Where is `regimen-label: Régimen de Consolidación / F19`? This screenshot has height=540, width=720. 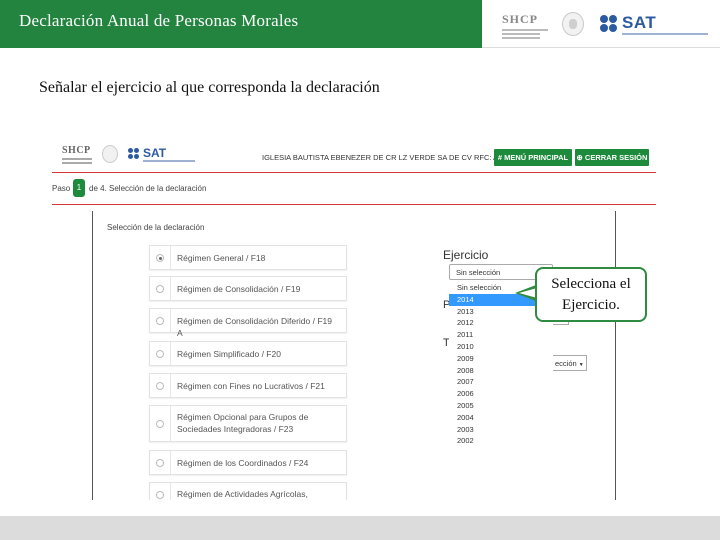 regimen-label: Régimen de Consolidación / F19 is located at coordinates (239, 289).